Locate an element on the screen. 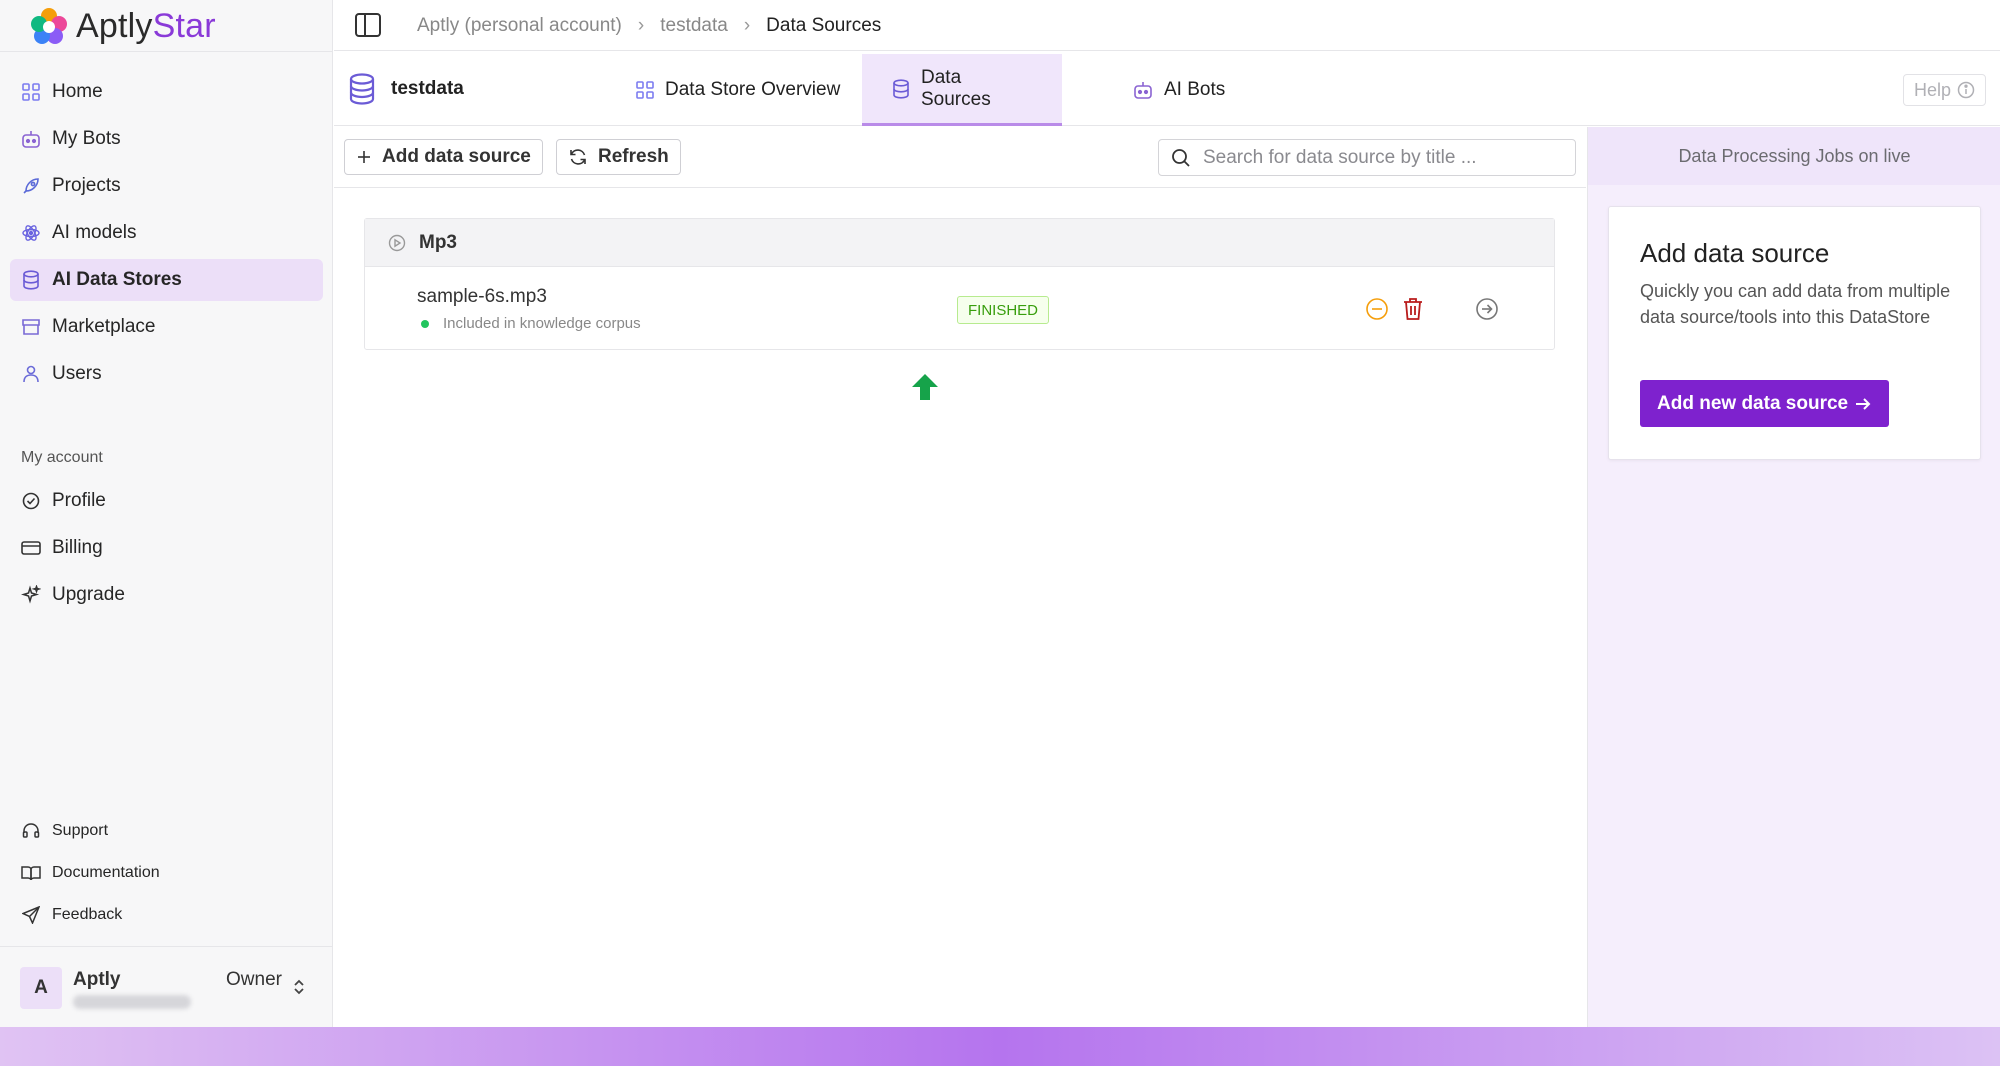  tab-label: Data Store Overview is located at coordinates (753, 89).